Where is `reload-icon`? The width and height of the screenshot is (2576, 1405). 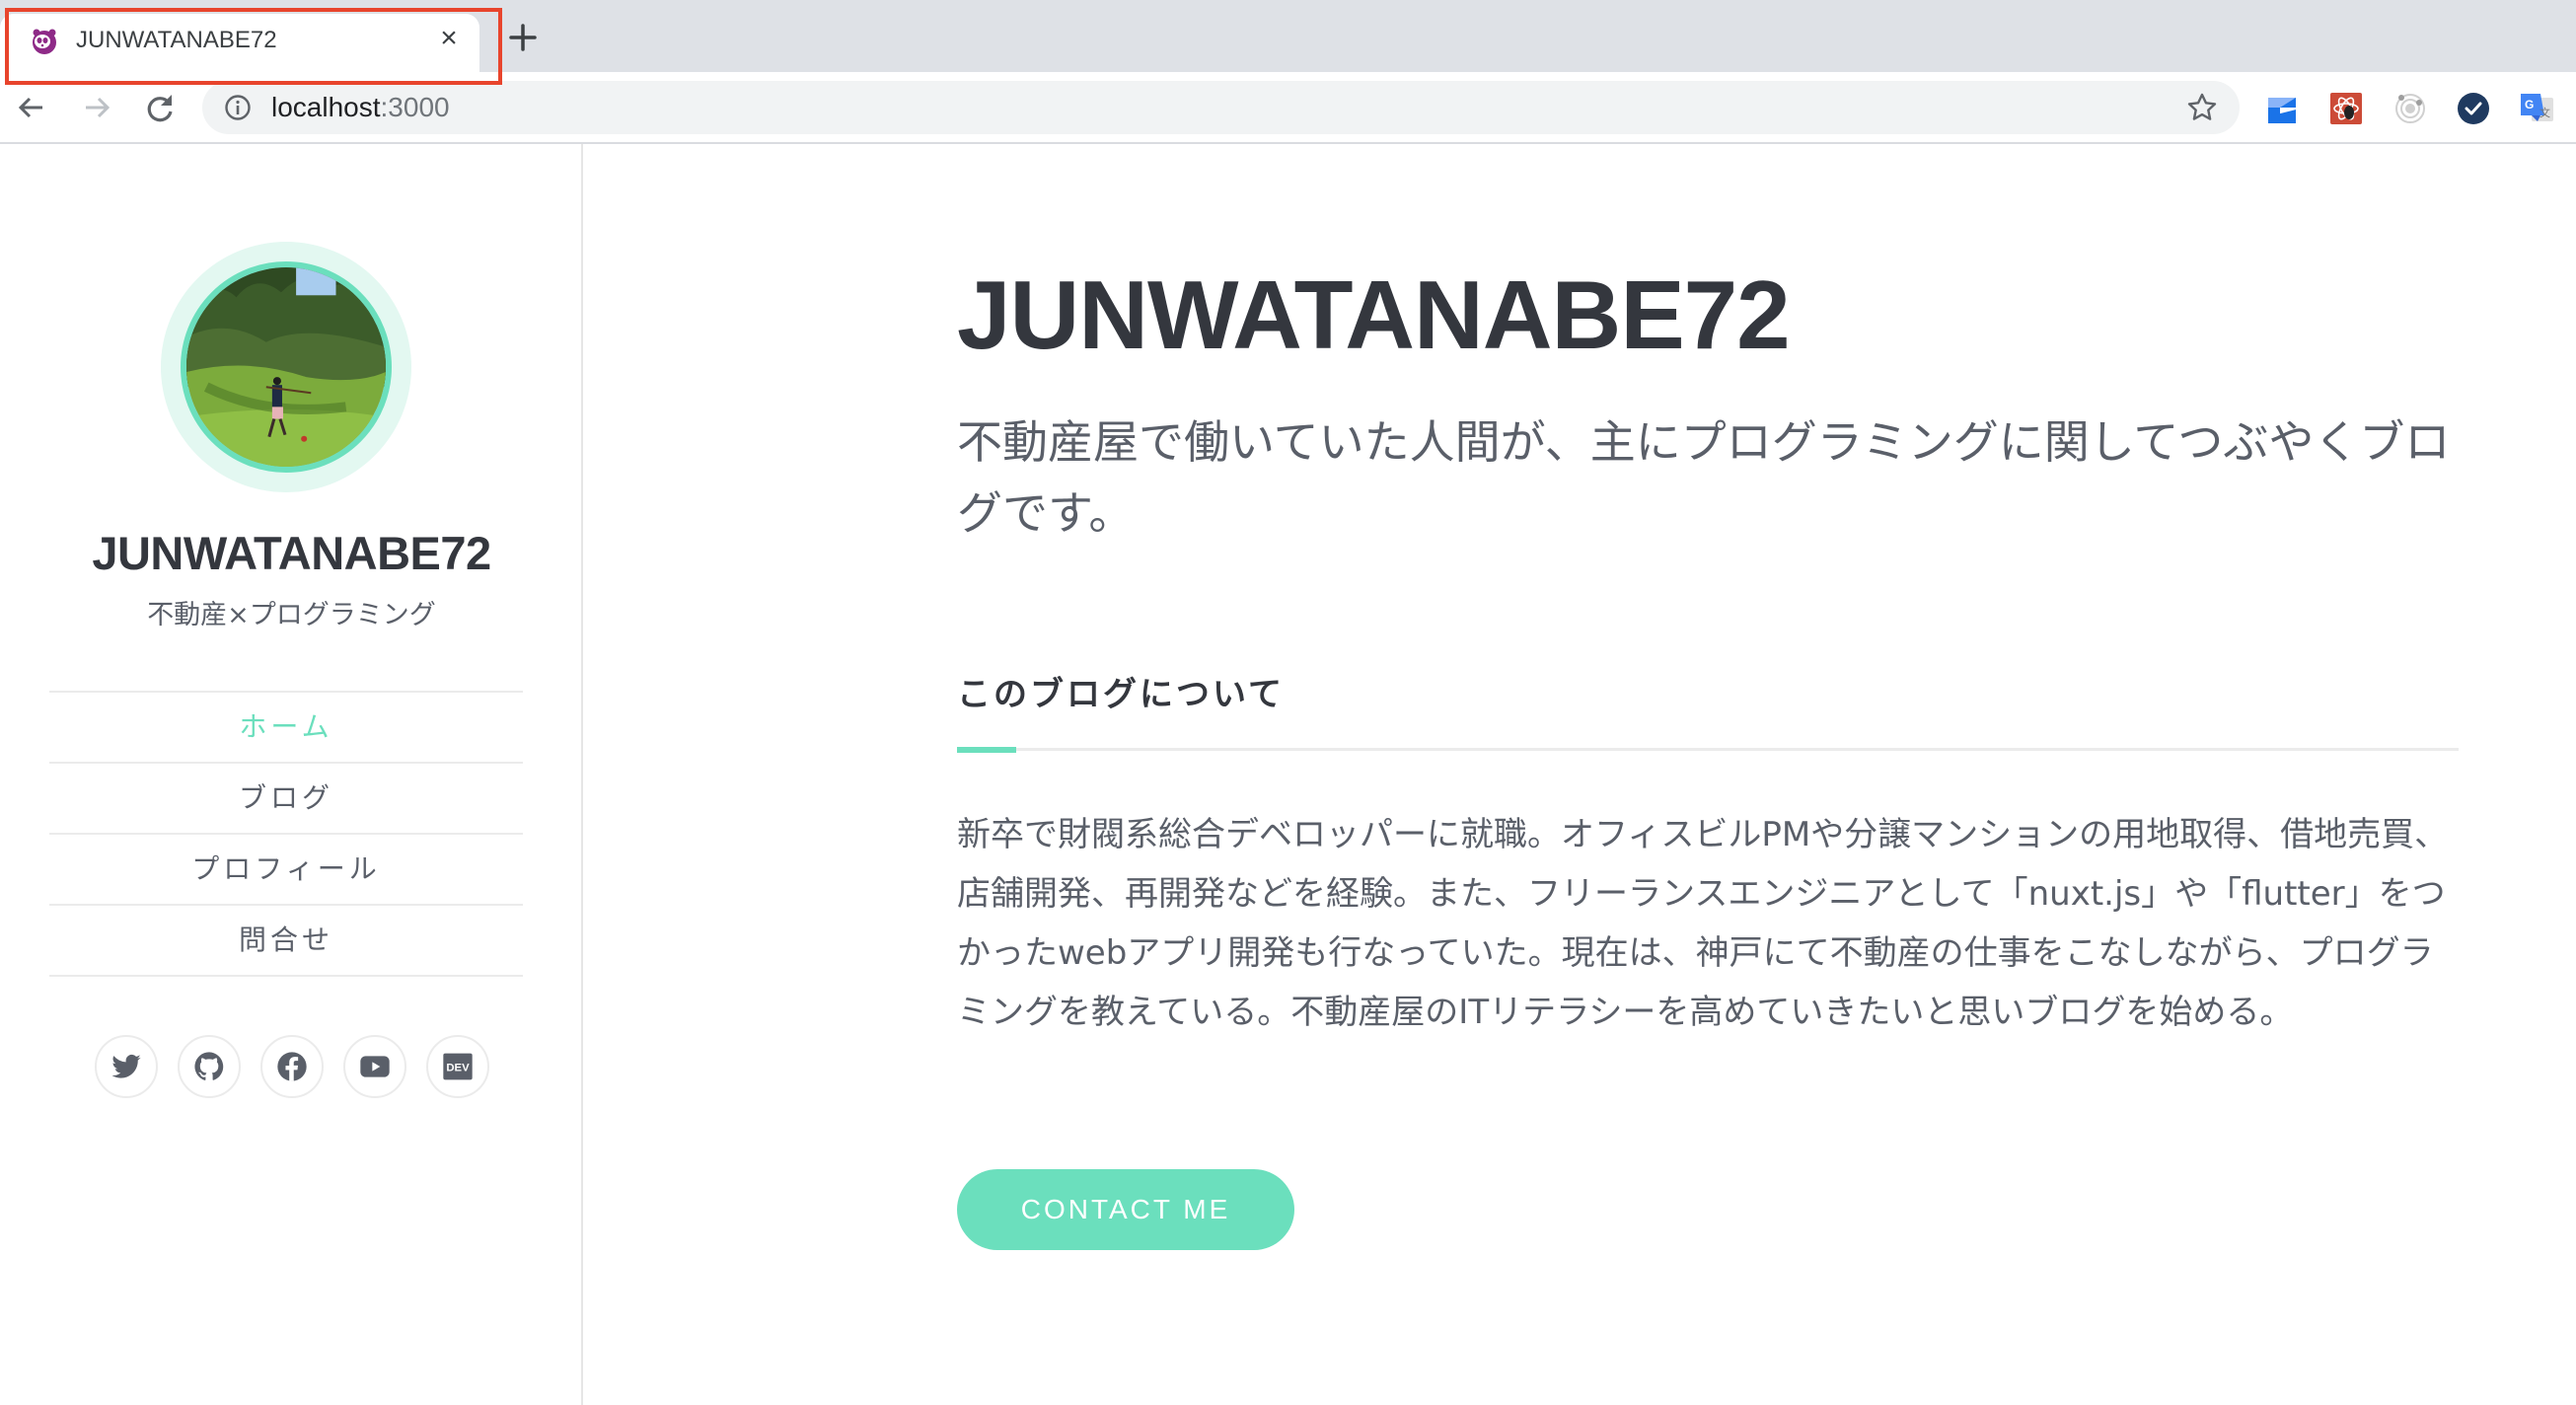 reload-icon is located at coordinates (160, 107).